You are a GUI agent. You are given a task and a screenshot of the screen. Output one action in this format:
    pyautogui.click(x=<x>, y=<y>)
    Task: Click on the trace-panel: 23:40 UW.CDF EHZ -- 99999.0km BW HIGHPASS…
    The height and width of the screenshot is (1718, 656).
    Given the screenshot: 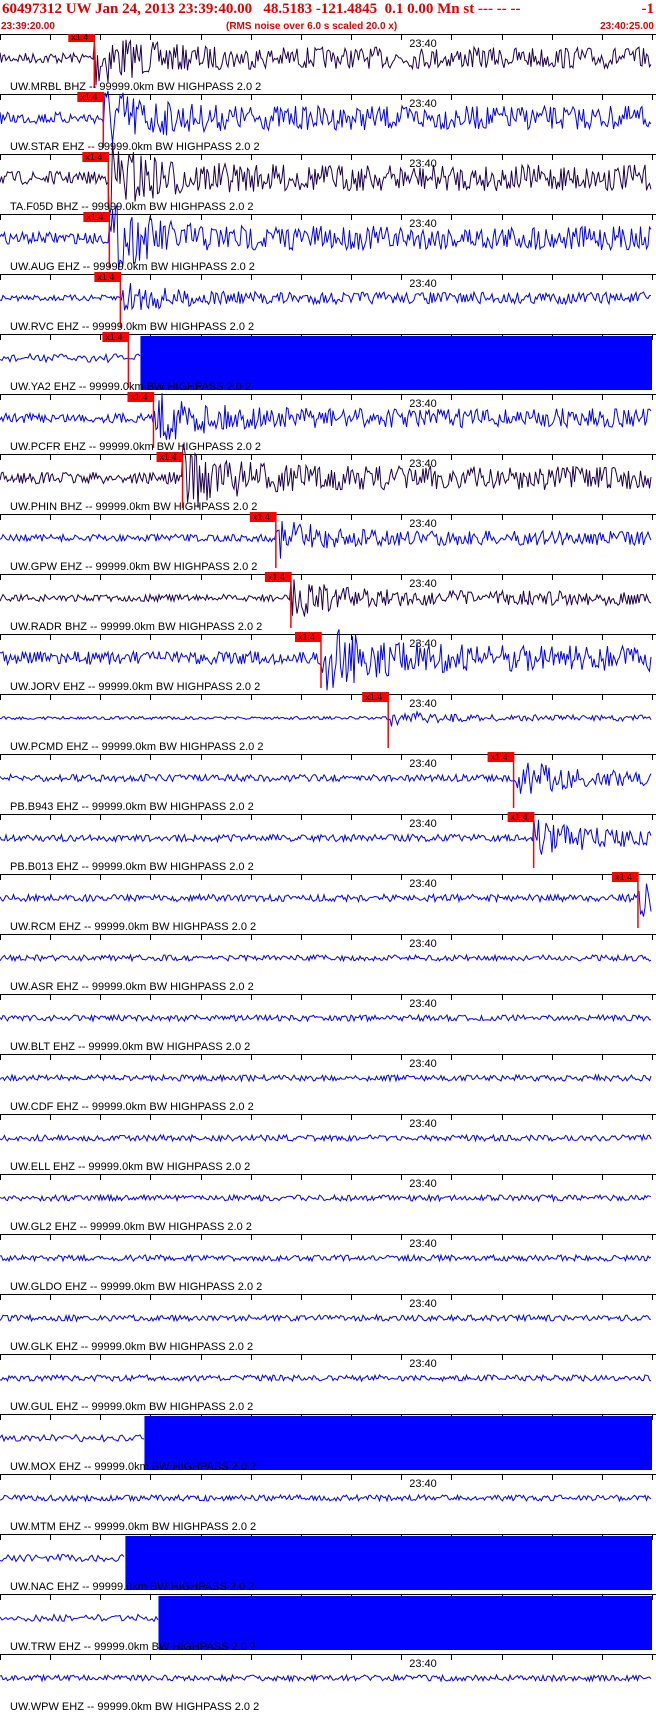 What is the action you would take?
    pyautogui.click(x=328, y=1083)
    